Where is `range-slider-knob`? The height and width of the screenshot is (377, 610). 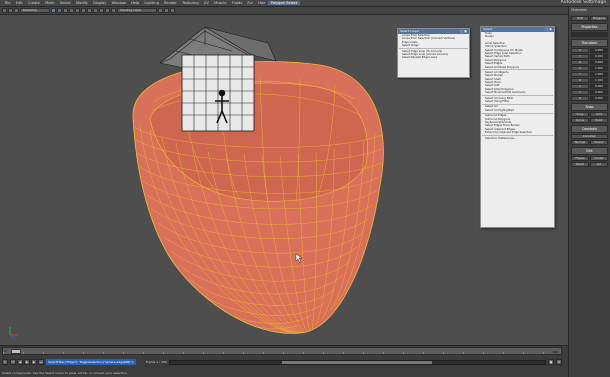 range-slider-knob is located at coordinates (357, 362).